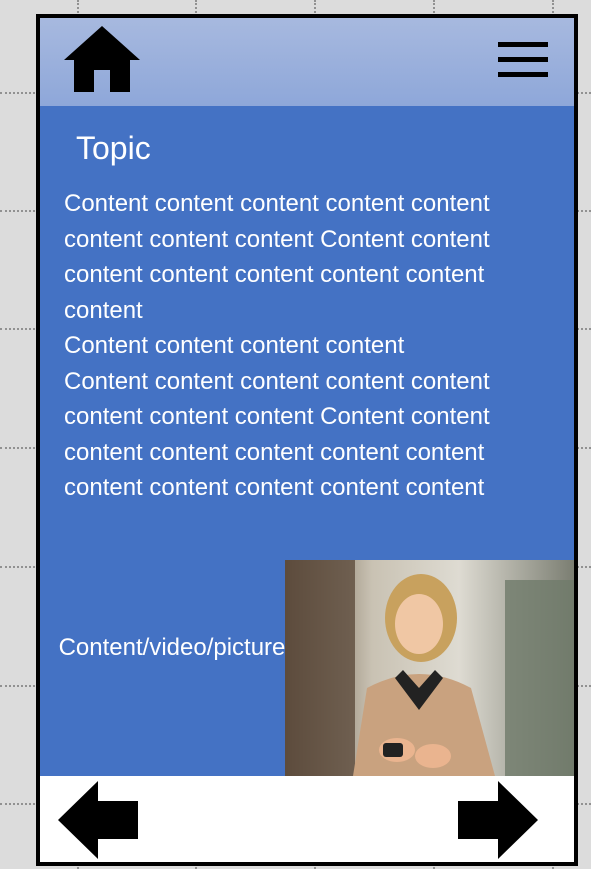  I want to click on left-arrow-icon, so click(100, 820).